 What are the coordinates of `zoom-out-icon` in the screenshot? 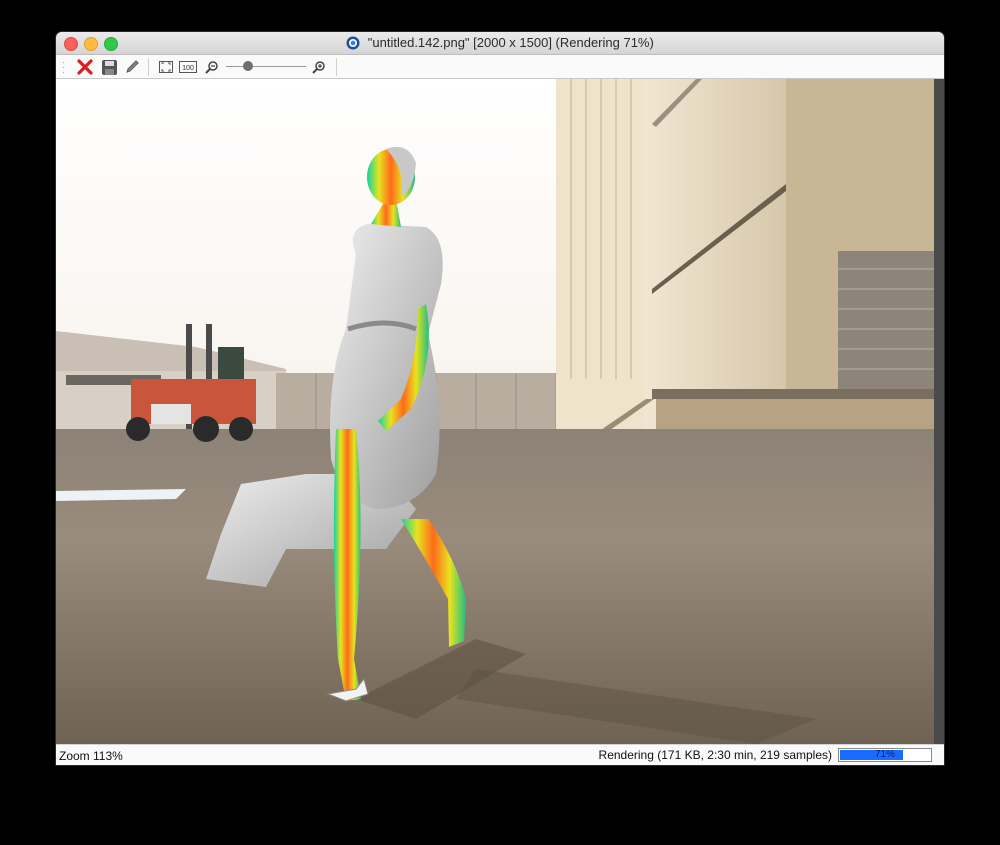 It's located at (211, 67).